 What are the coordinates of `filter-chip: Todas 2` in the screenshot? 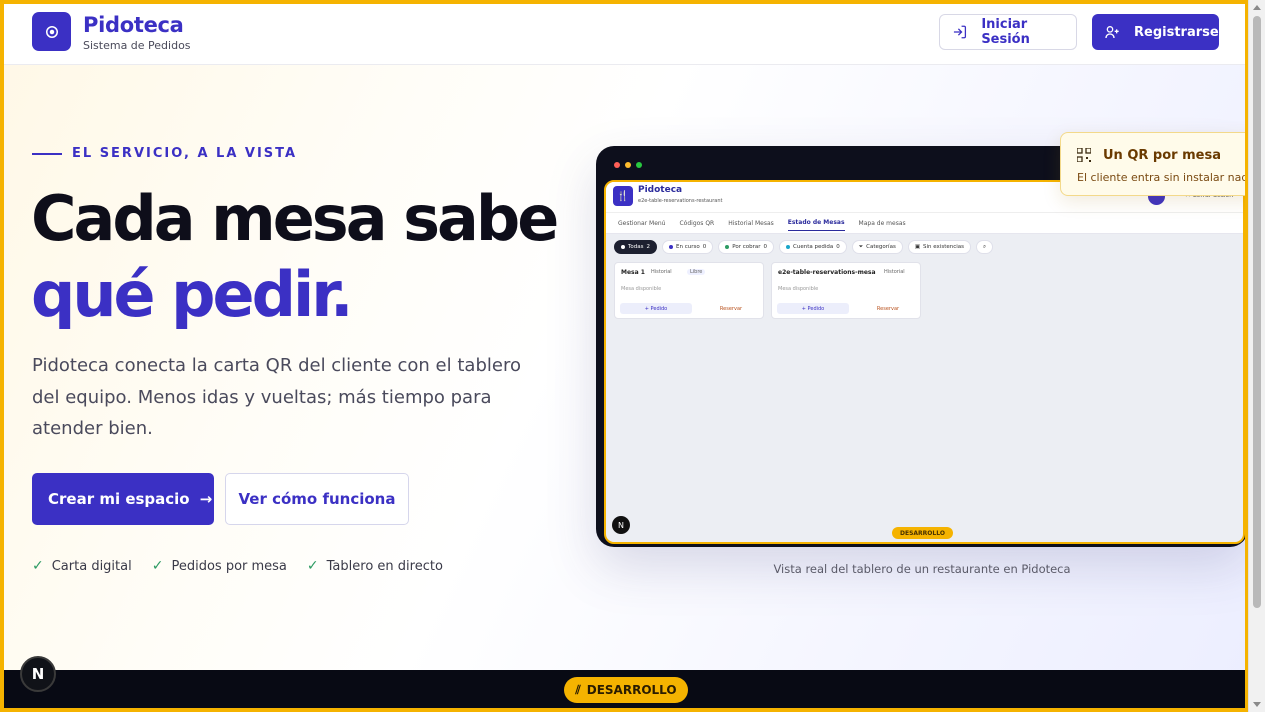 It's located at (636, 247).